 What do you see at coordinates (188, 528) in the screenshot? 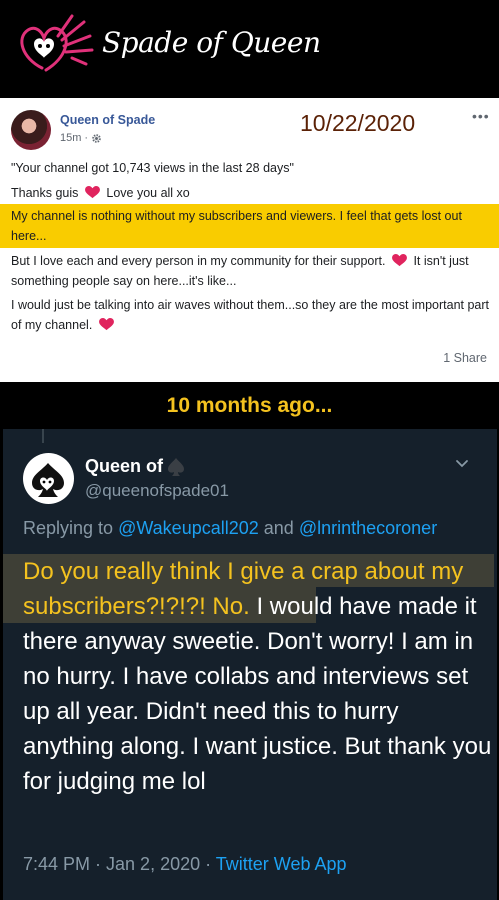
I see `mention-link: @Wakeupcall202` at bounding box center [188, 528].